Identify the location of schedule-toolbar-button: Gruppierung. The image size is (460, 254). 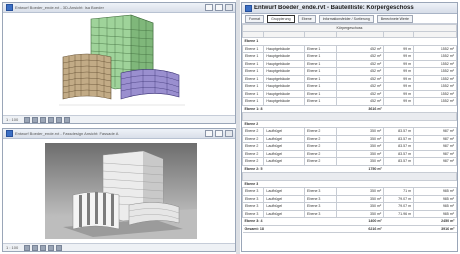
(281, 18).